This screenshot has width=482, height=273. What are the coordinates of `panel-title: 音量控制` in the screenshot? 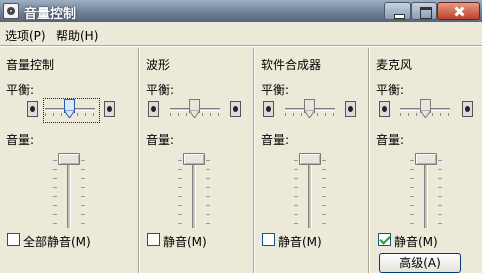 It's located at (30, 65).